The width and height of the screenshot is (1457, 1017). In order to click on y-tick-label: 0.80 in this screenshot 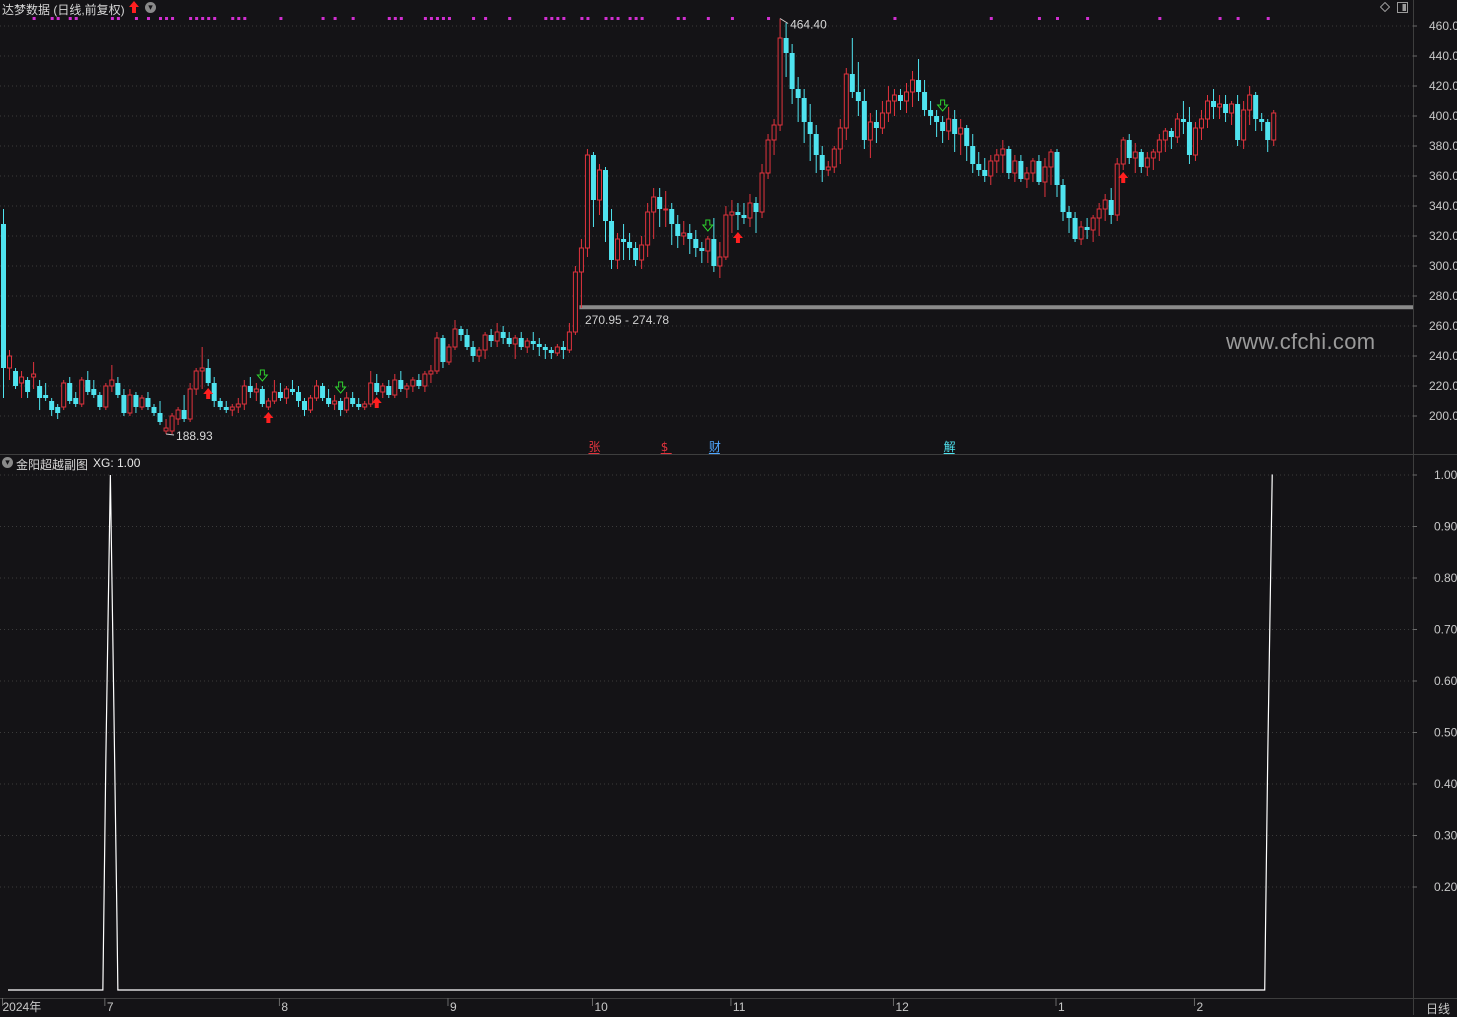, I will do `click(1445, 578)`.